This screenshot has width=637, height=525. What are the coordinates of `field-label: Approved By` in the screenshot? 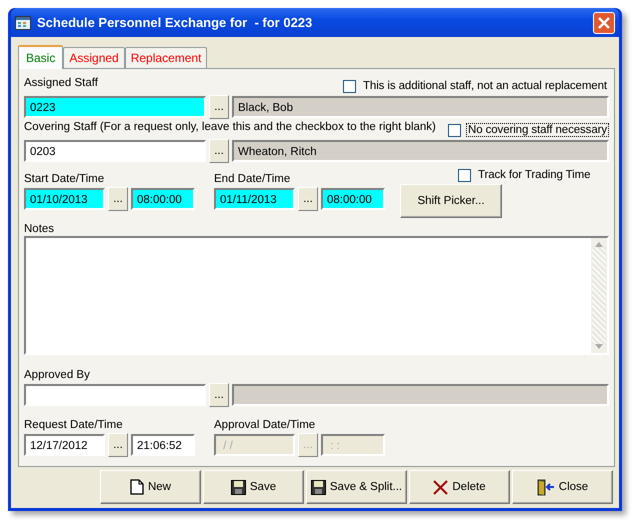 It's located at (57, 375).